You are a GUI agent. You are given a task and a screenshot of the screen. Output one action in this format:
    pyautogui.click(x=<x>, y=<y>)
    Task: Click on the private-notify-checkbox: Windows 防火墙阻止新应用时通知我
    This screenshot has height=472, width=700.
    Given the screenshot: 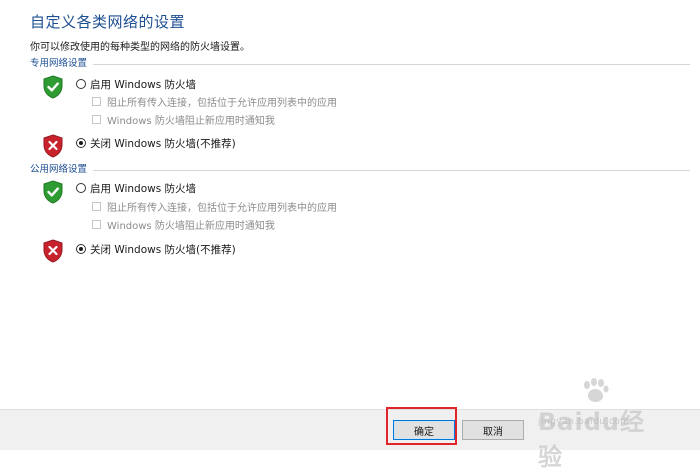 What is the action you would take?
    pyautogui.click(x=183, y=119)
    